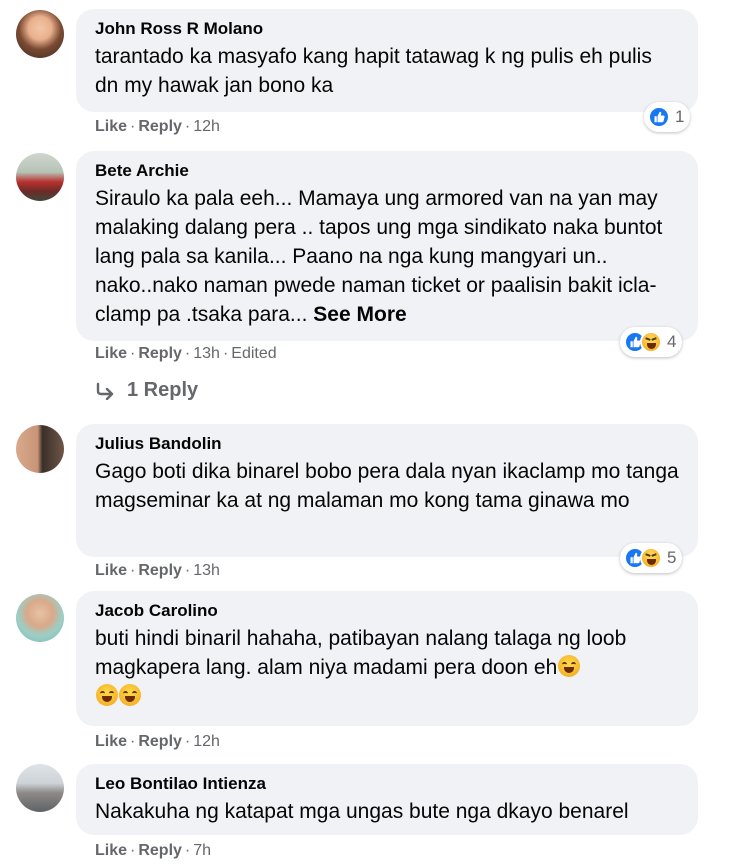 The image size is (750, 864). I want to click on reaction-summary: 4, so click(651, 342).